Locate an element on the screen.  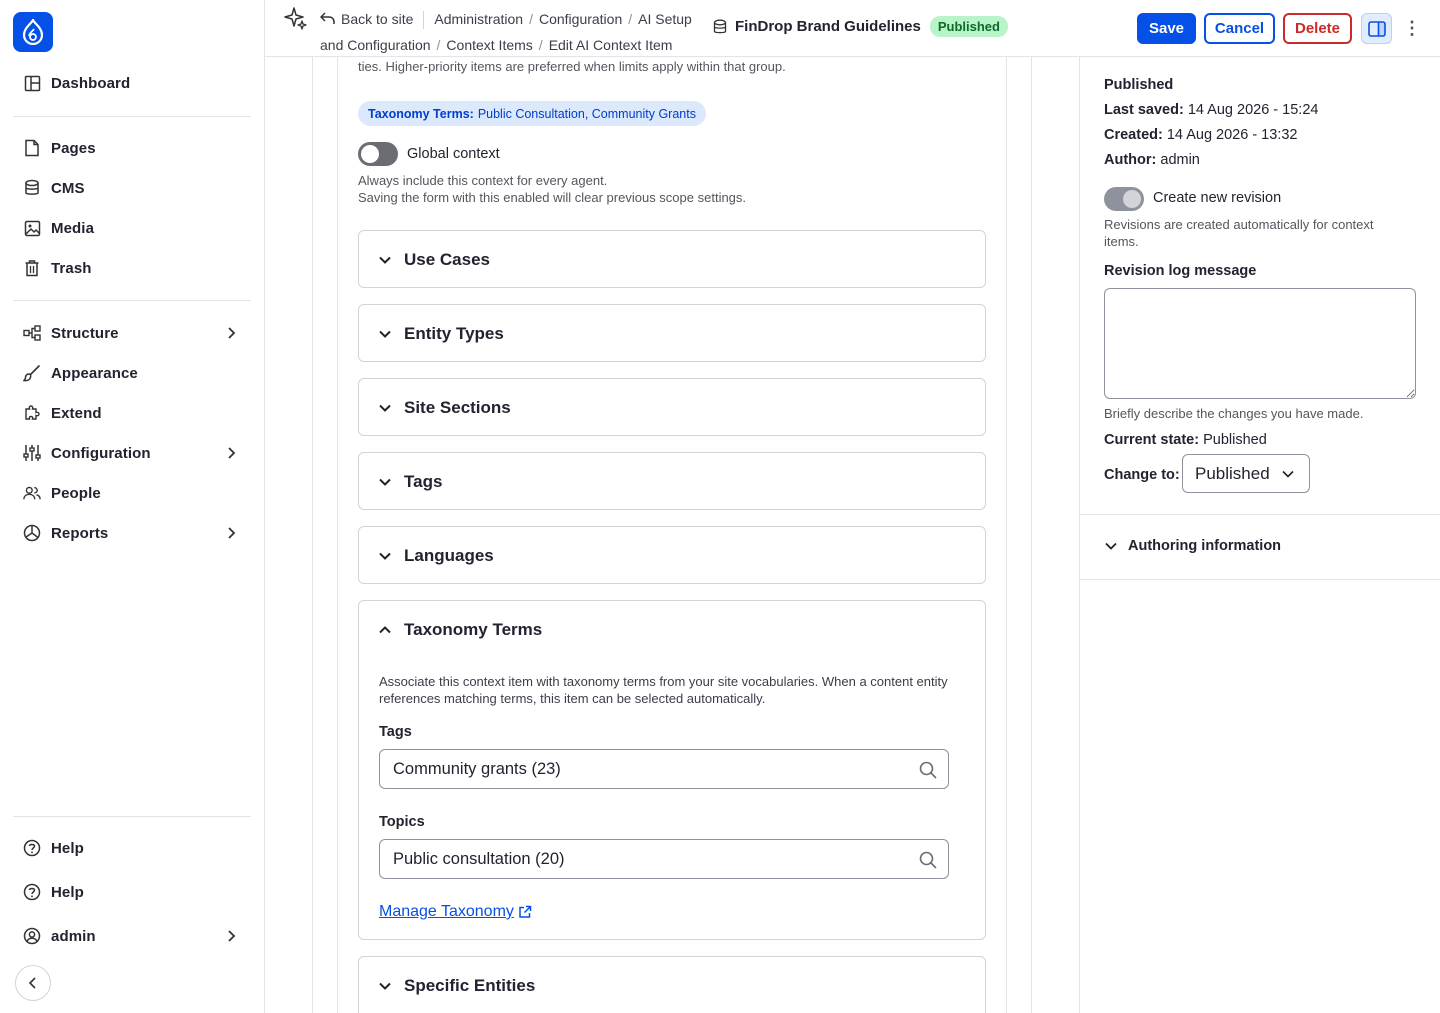
sidebar-item-label: CMS is located at coordinates (68, 188).